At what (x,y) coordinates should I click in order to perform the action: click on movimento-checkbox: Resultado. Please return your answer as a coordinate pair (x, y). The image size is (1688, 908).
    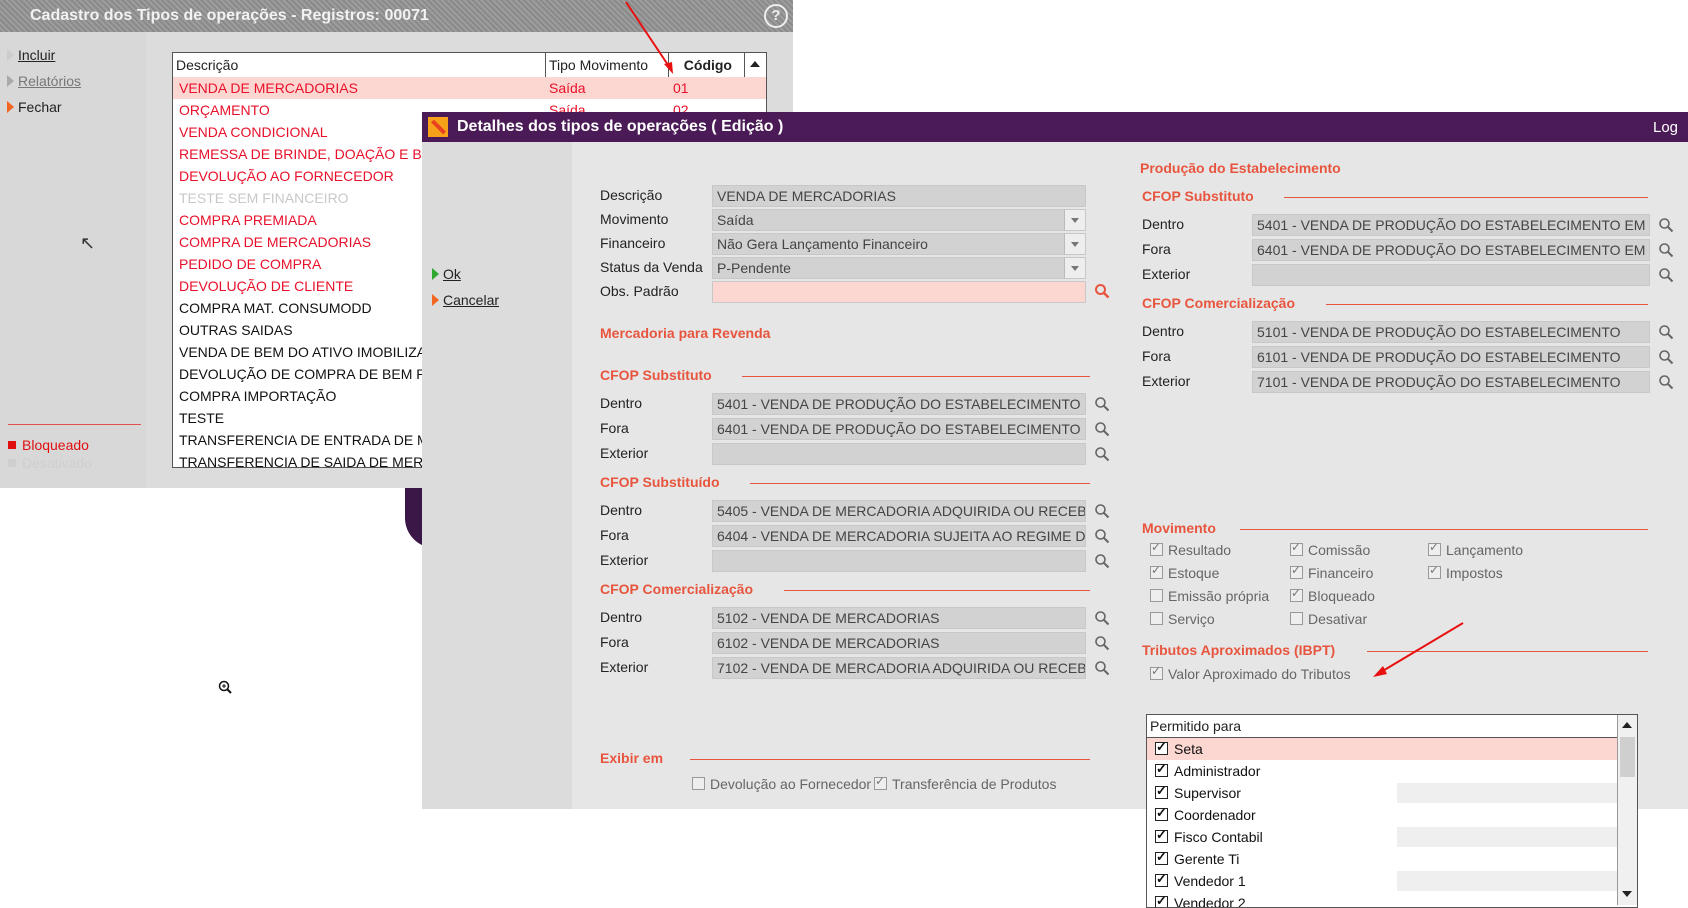
    Looking at the image, I should click on (1190, 549).